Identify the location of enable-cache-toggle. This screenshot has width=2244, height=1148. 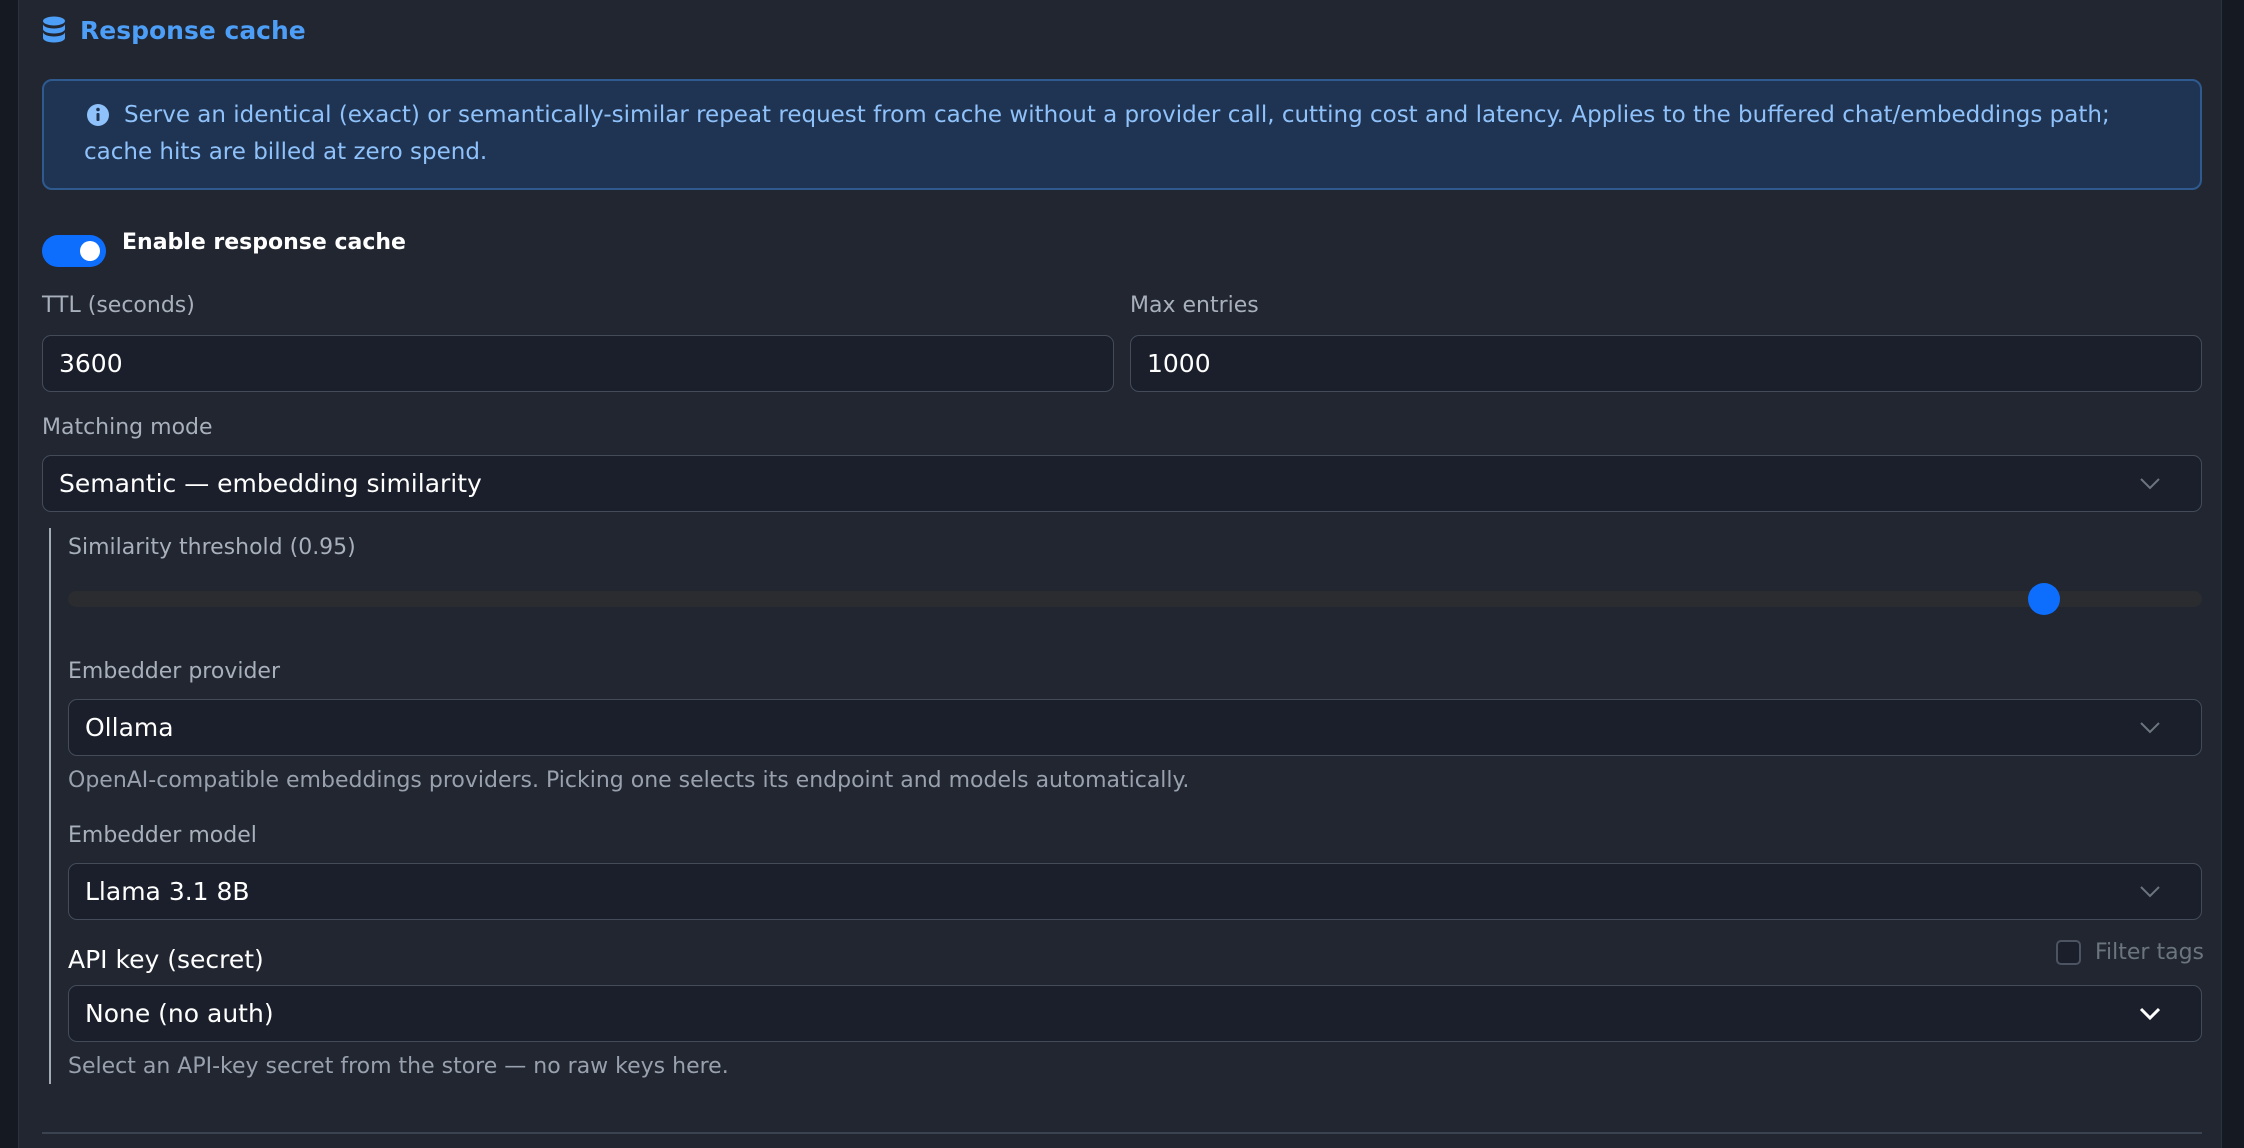
(74, 251).